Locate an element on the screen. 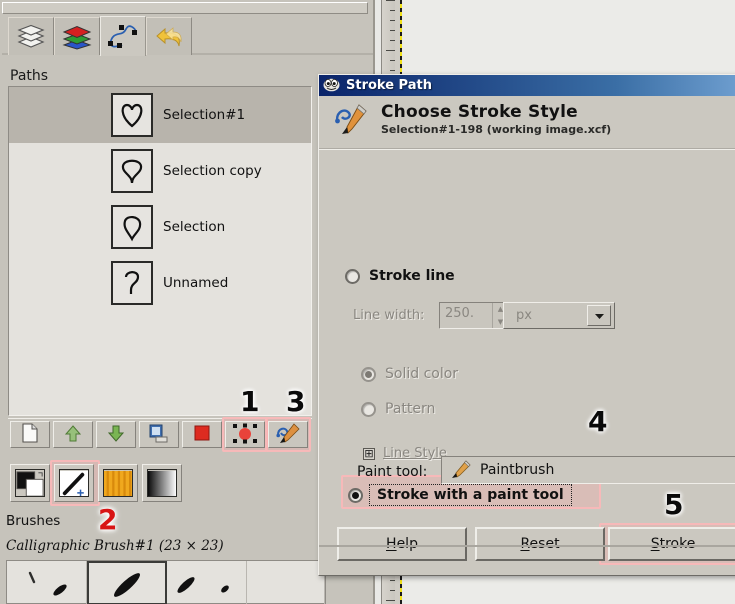 The height and width of the screenshot is (604, 735). path-list-item-label: Unnamed is located at coordinates (196, 283).